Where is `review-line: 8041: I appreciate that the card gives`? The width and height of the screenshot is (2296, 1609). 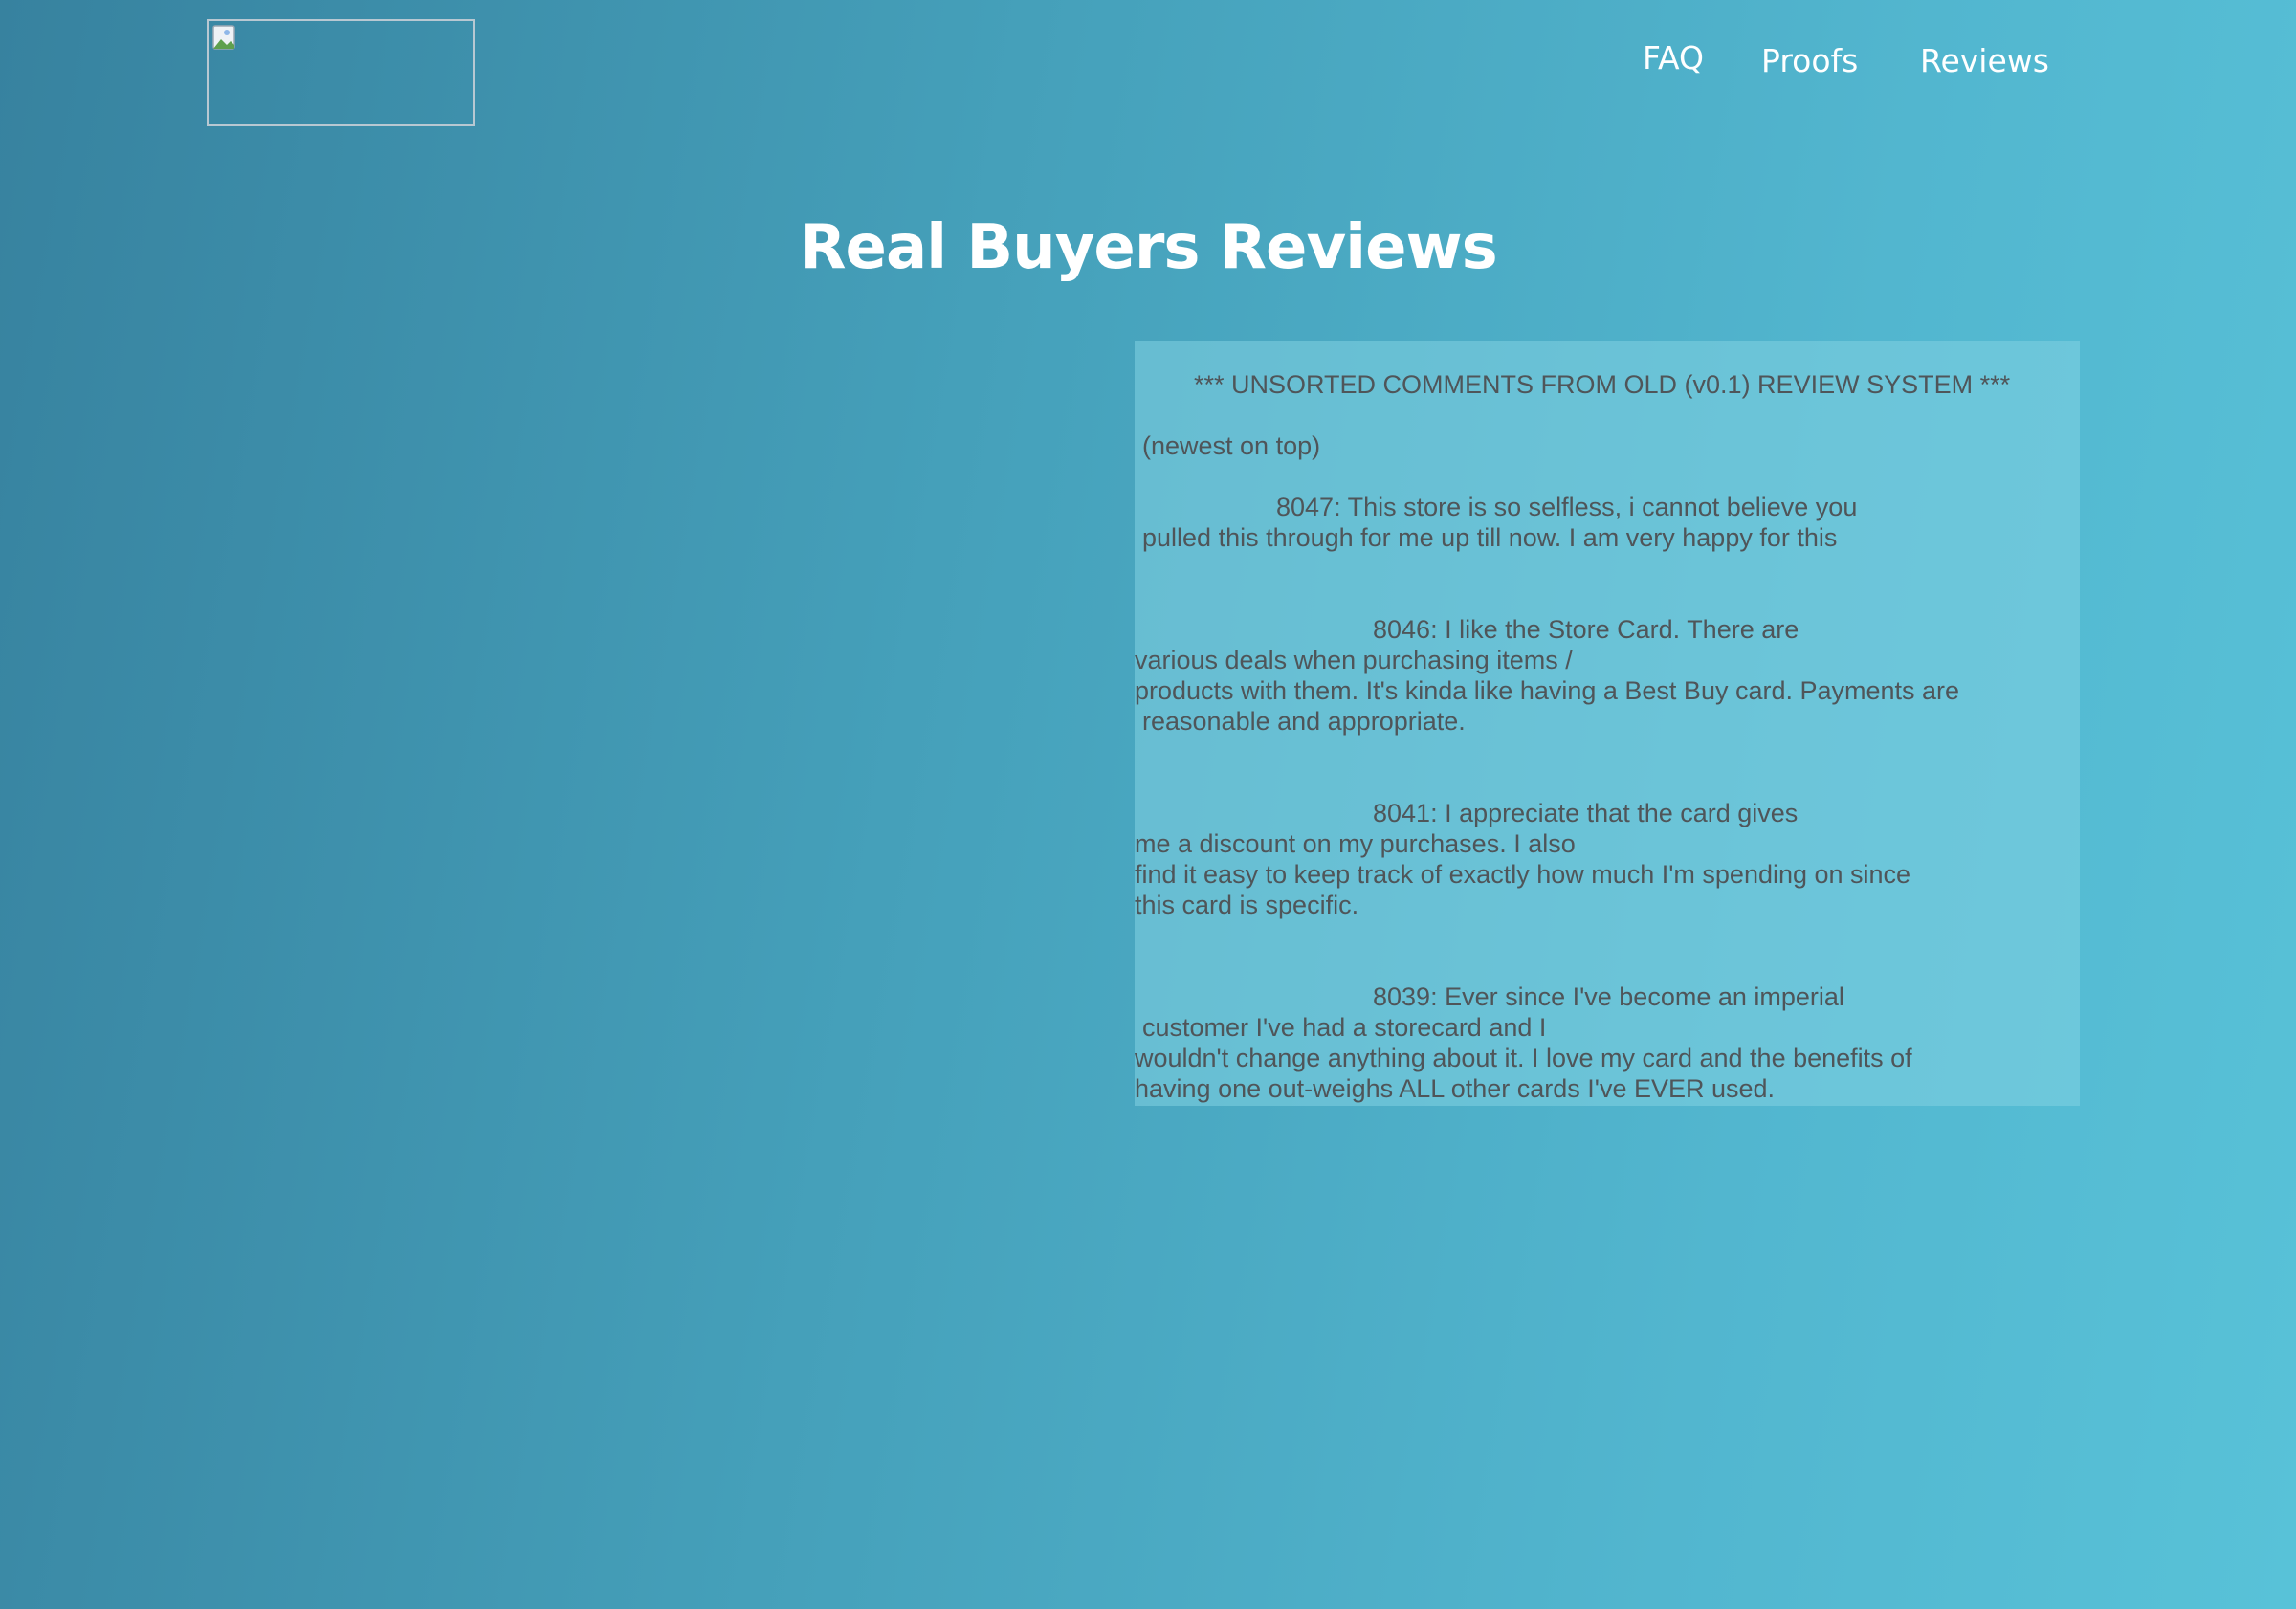
review-line: 8041: I appreciate that the card gives is located at coordinates (1586, 813).